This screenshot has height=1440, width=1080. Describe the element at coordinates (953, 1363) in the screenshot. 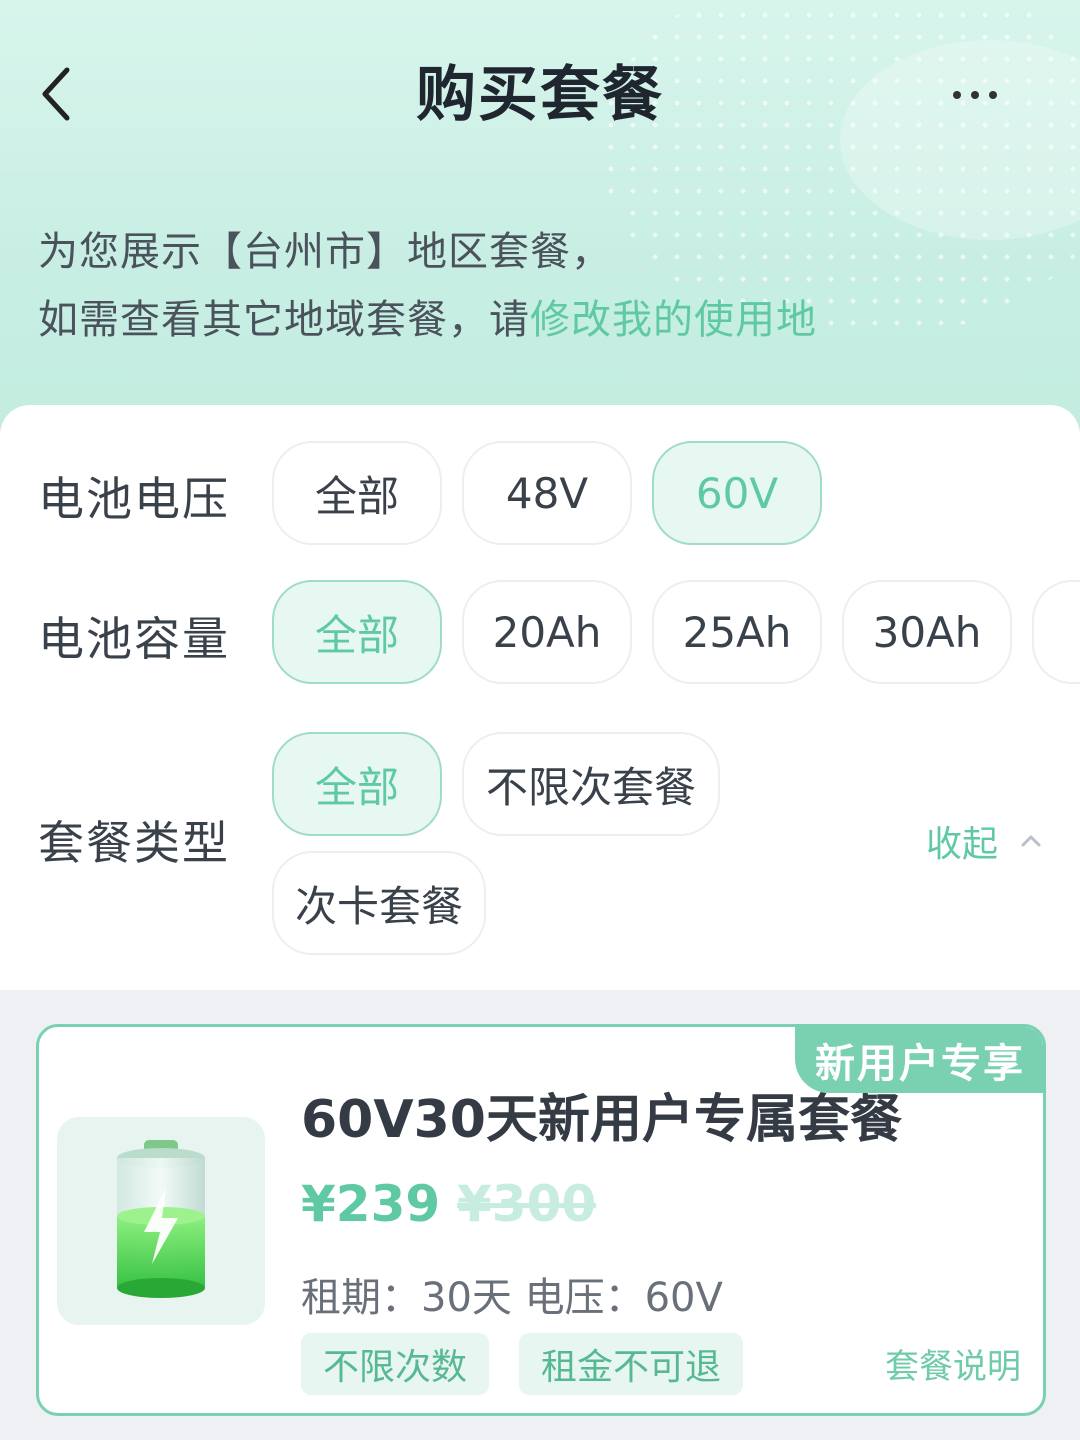

I see `package-detail-link: 套餐说明` at that location.